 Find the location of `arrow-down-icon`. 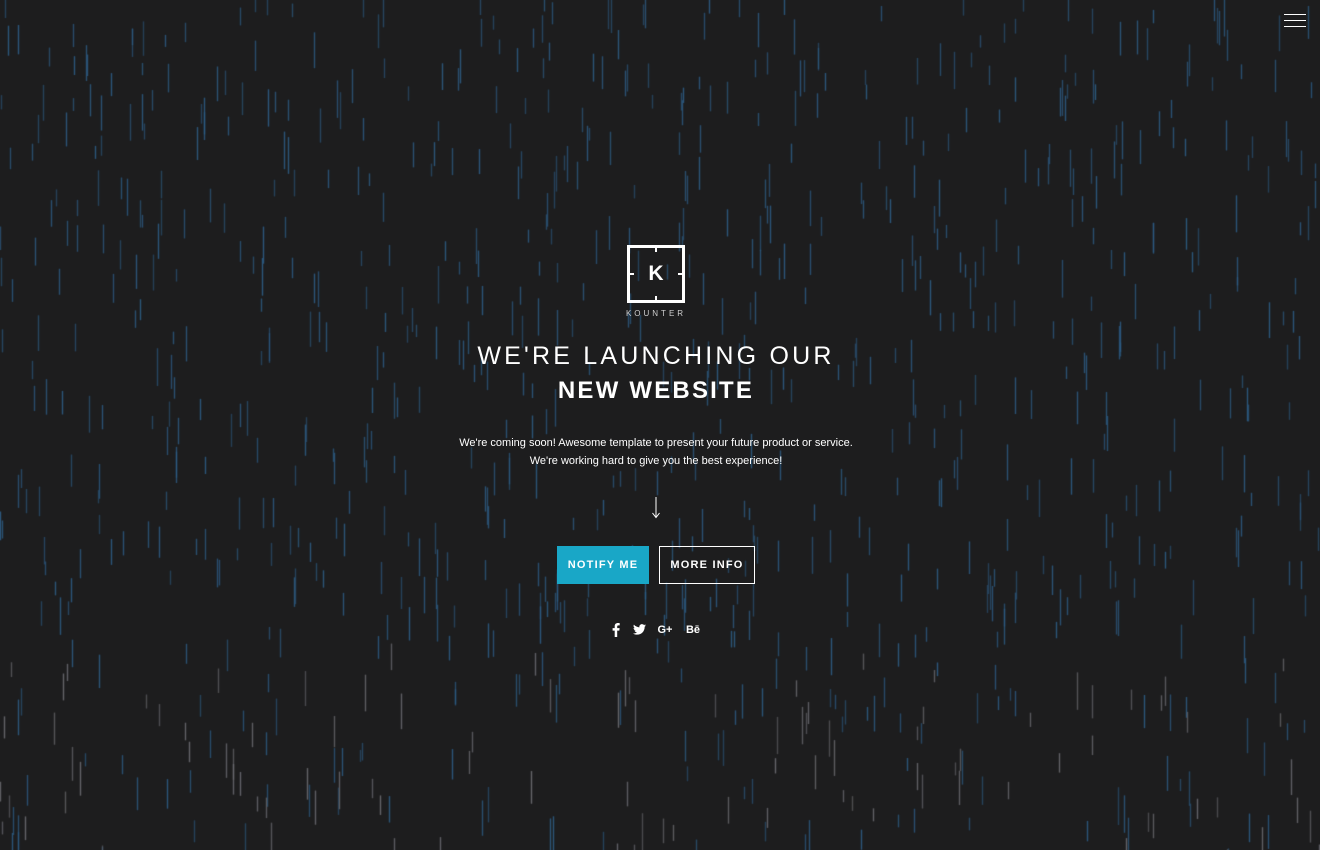

arrow-down-icon is located at coordinates (656, 508).